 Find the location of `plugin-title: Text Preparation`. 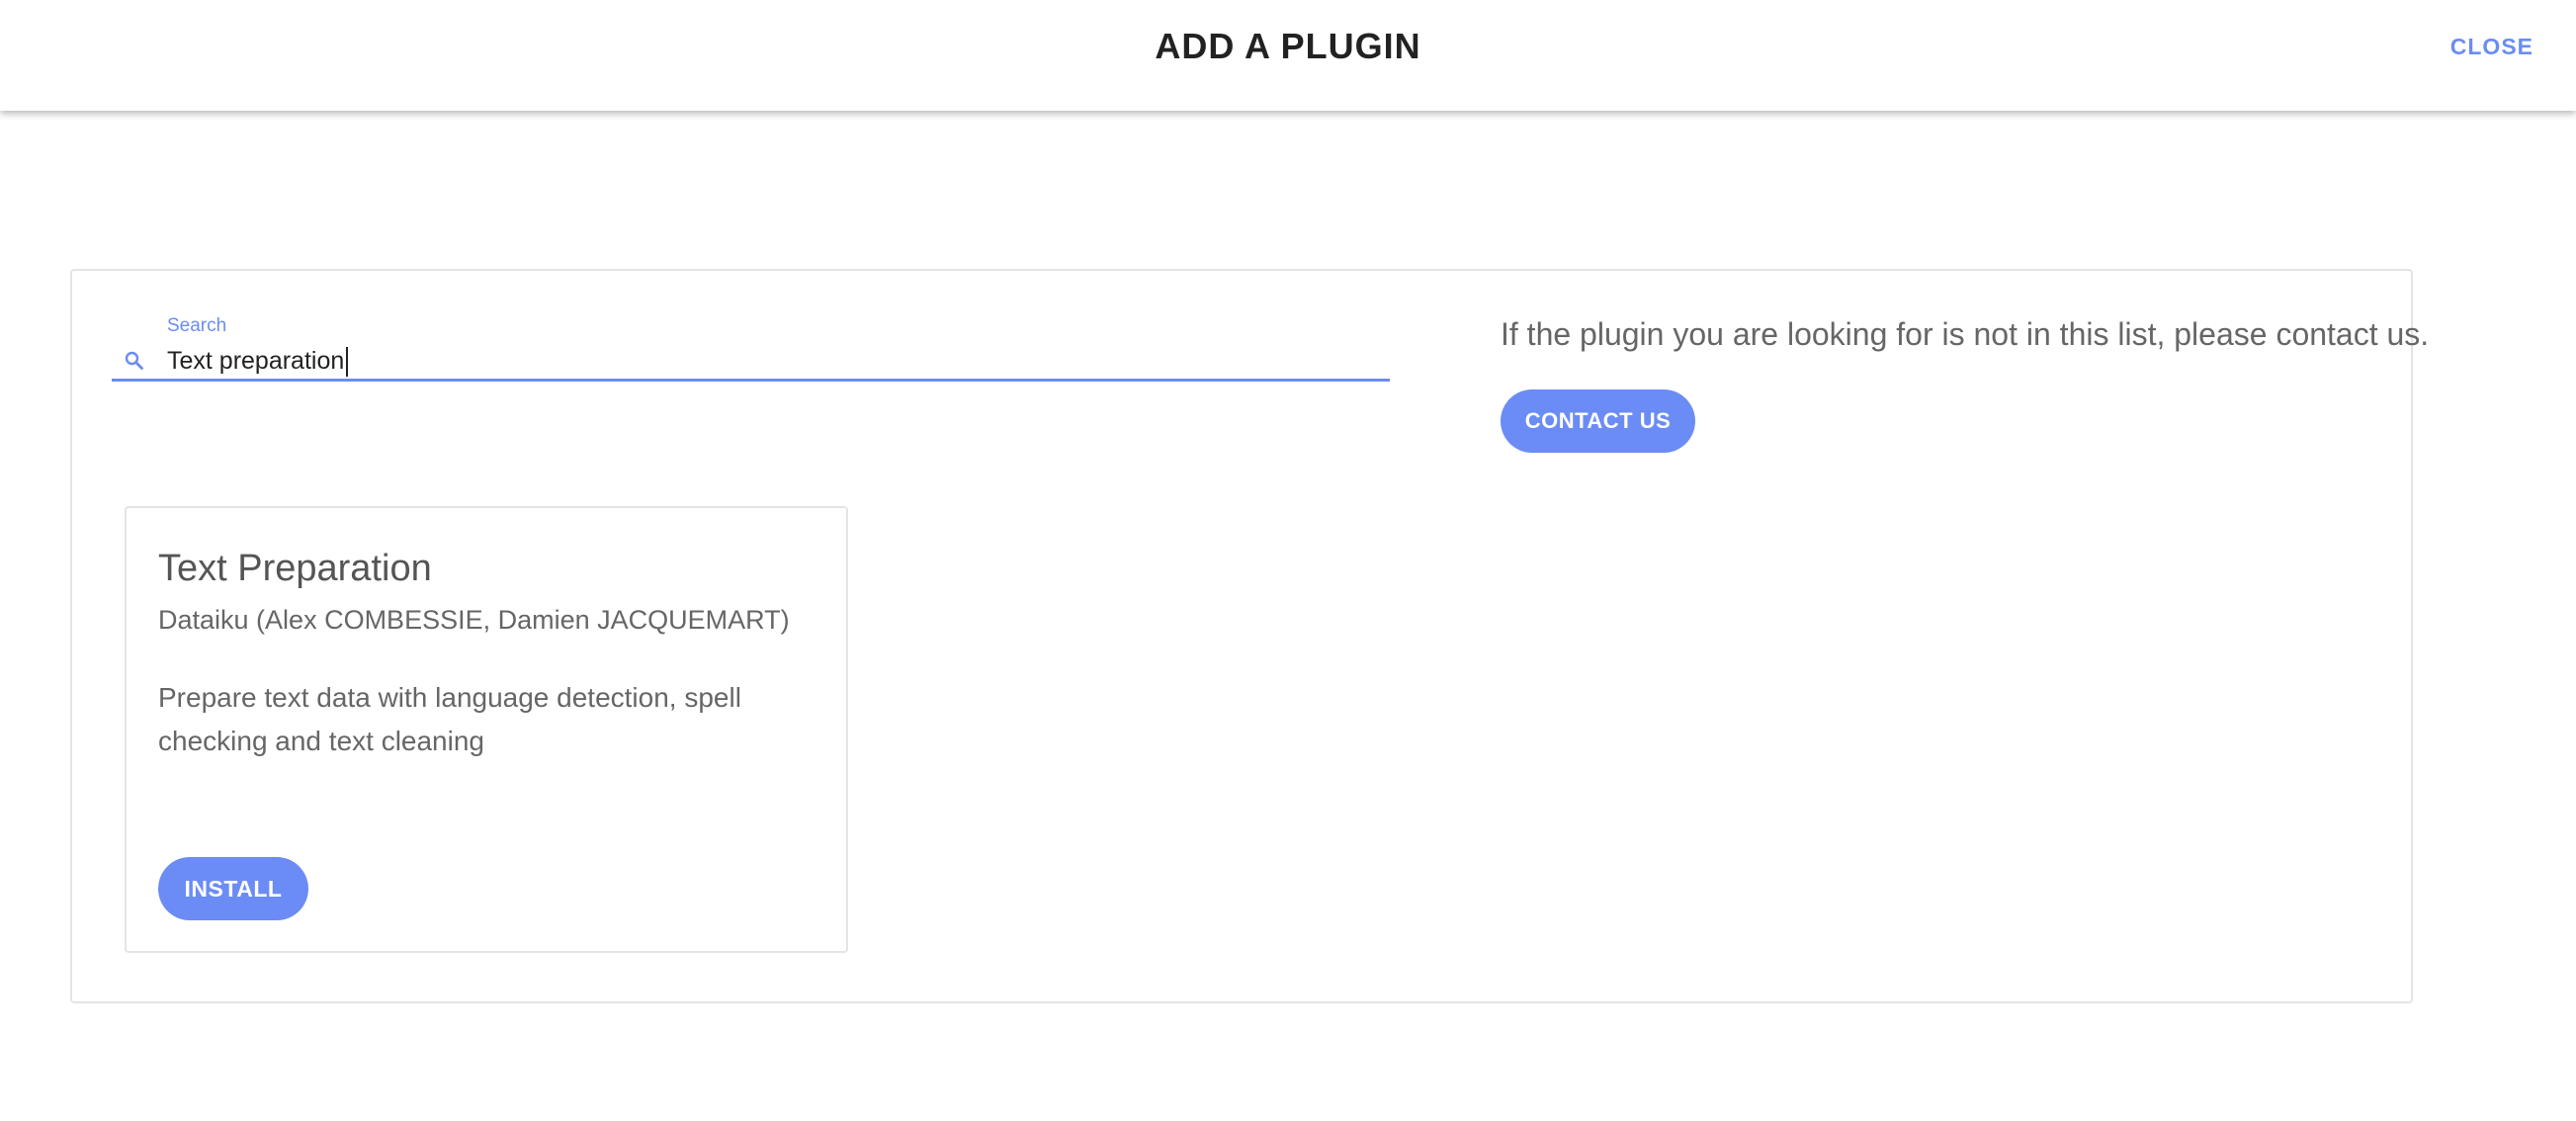

plugin-title: Text Preparation is located at coordinates (295, 568).